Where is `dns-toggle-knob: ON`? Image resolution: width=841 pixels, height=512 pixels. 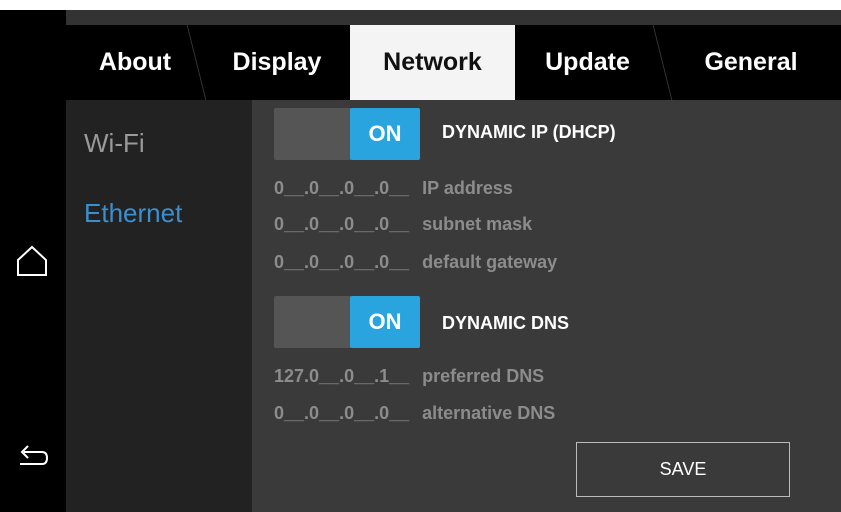
dns-toggle-knob: ON is located at coordinates (385, 322).